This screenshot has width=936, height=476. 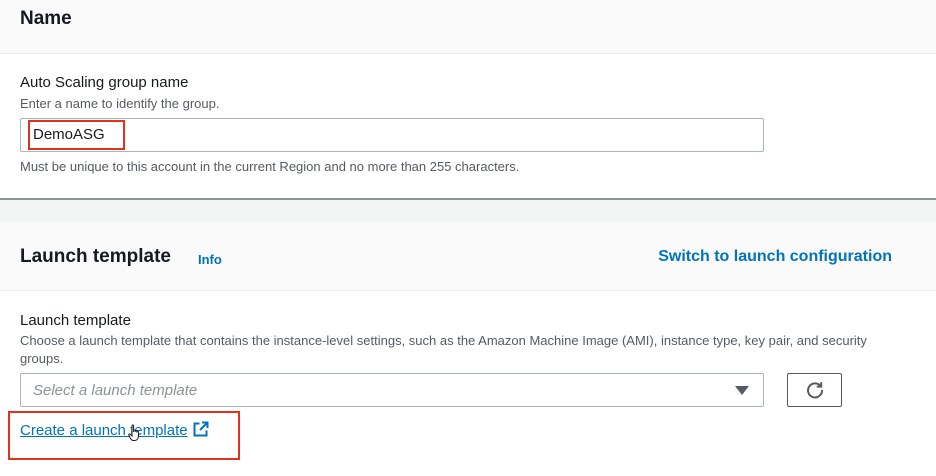 What do you see at coordinates (468, 27) in the screenshot?
I see `name-section-header: Name` at bounding box center [468, 27].